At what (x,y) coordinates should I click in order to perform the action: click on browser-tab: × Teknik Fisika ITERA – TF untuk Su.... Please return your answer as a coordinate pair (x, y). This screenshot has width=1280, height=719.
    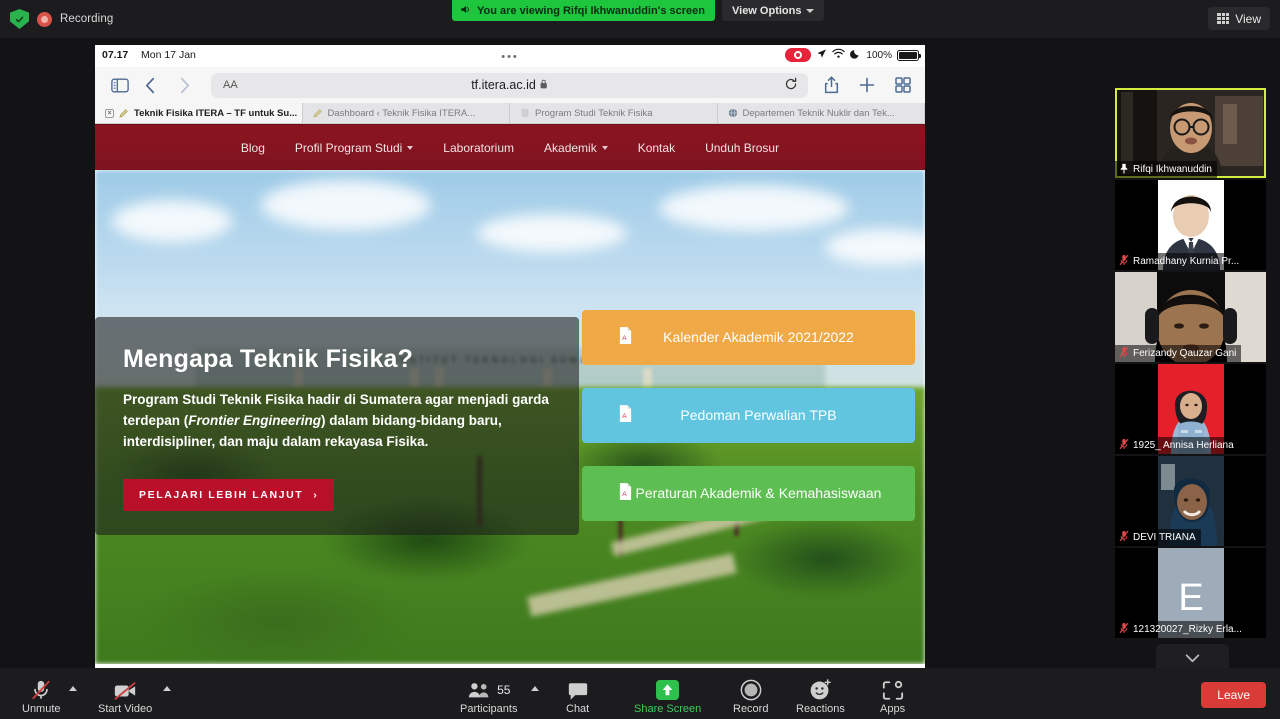
    Looking at the image, I should click on (199, 113).